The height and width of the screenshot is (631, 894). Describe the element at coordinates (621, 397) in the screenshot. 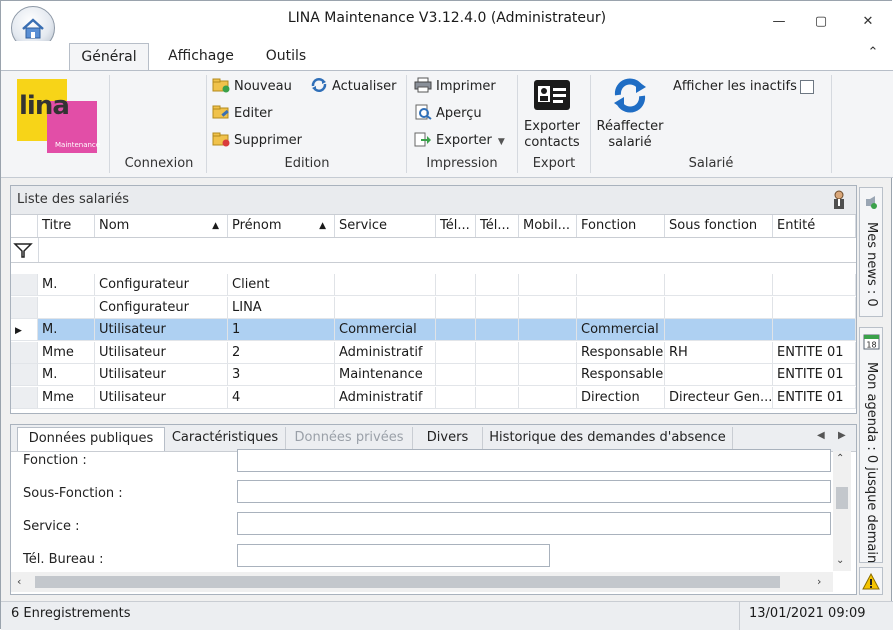

I see `cell-fonction: Direction` at that location.